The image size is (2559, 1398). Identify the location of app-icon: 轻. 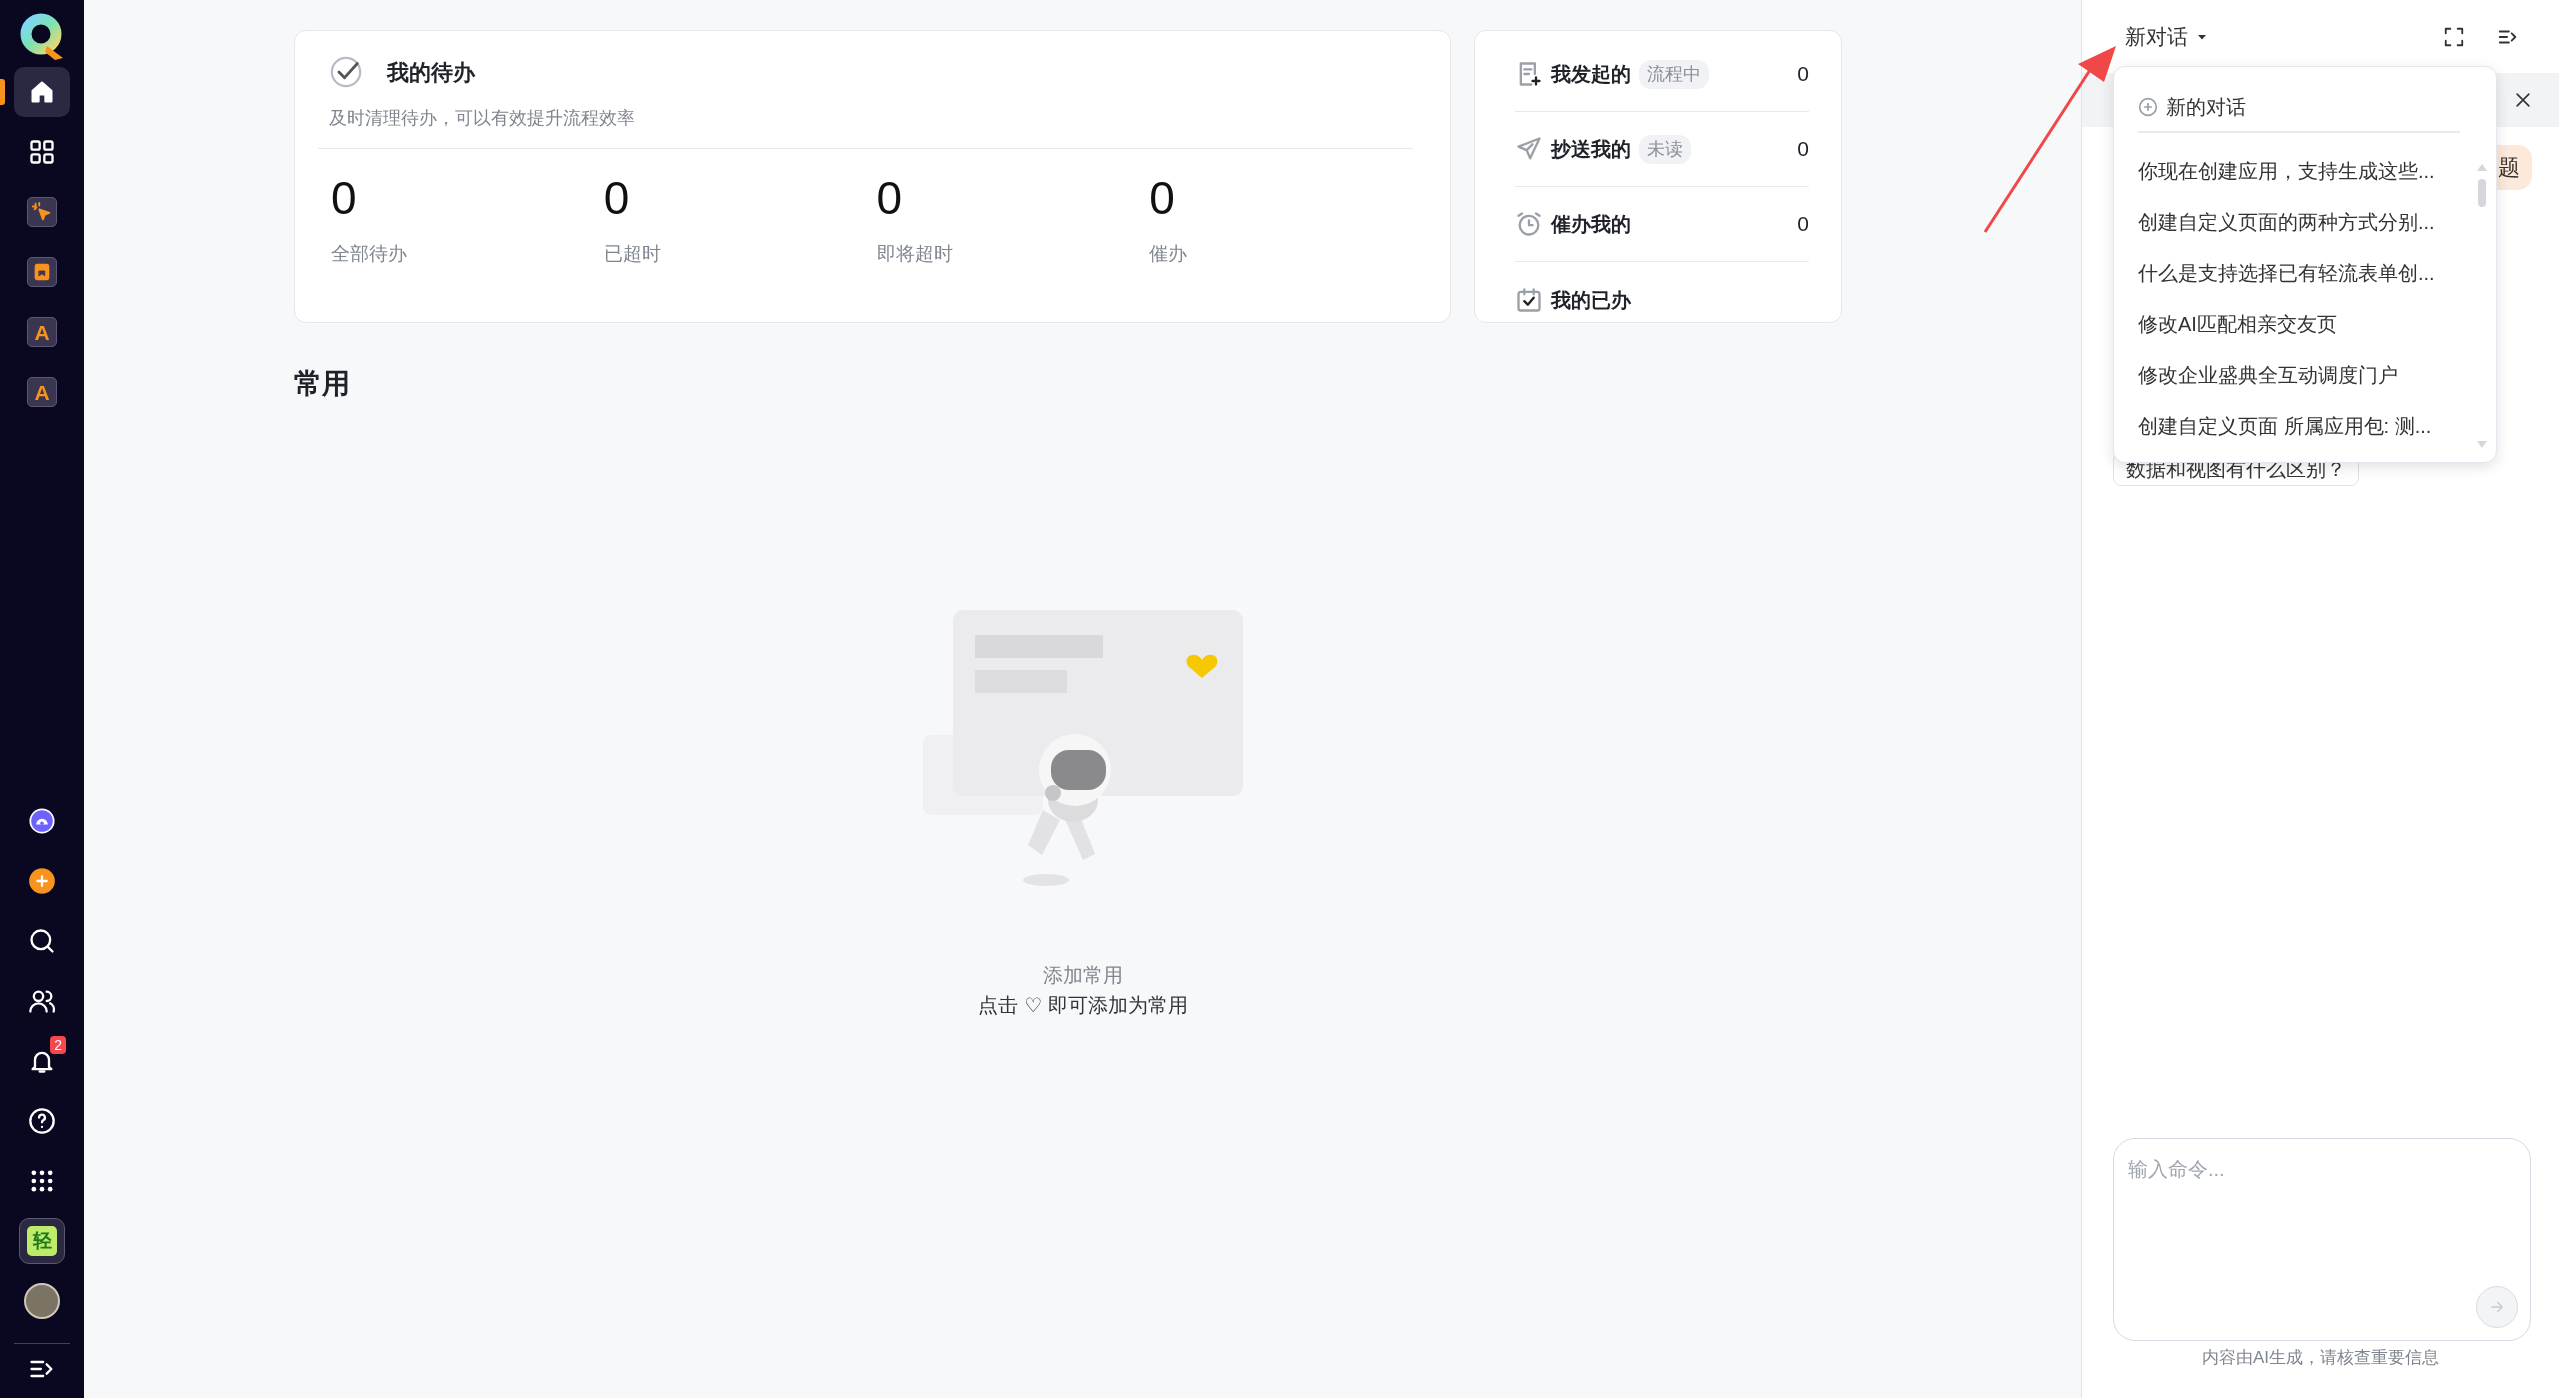
(42, 1241).